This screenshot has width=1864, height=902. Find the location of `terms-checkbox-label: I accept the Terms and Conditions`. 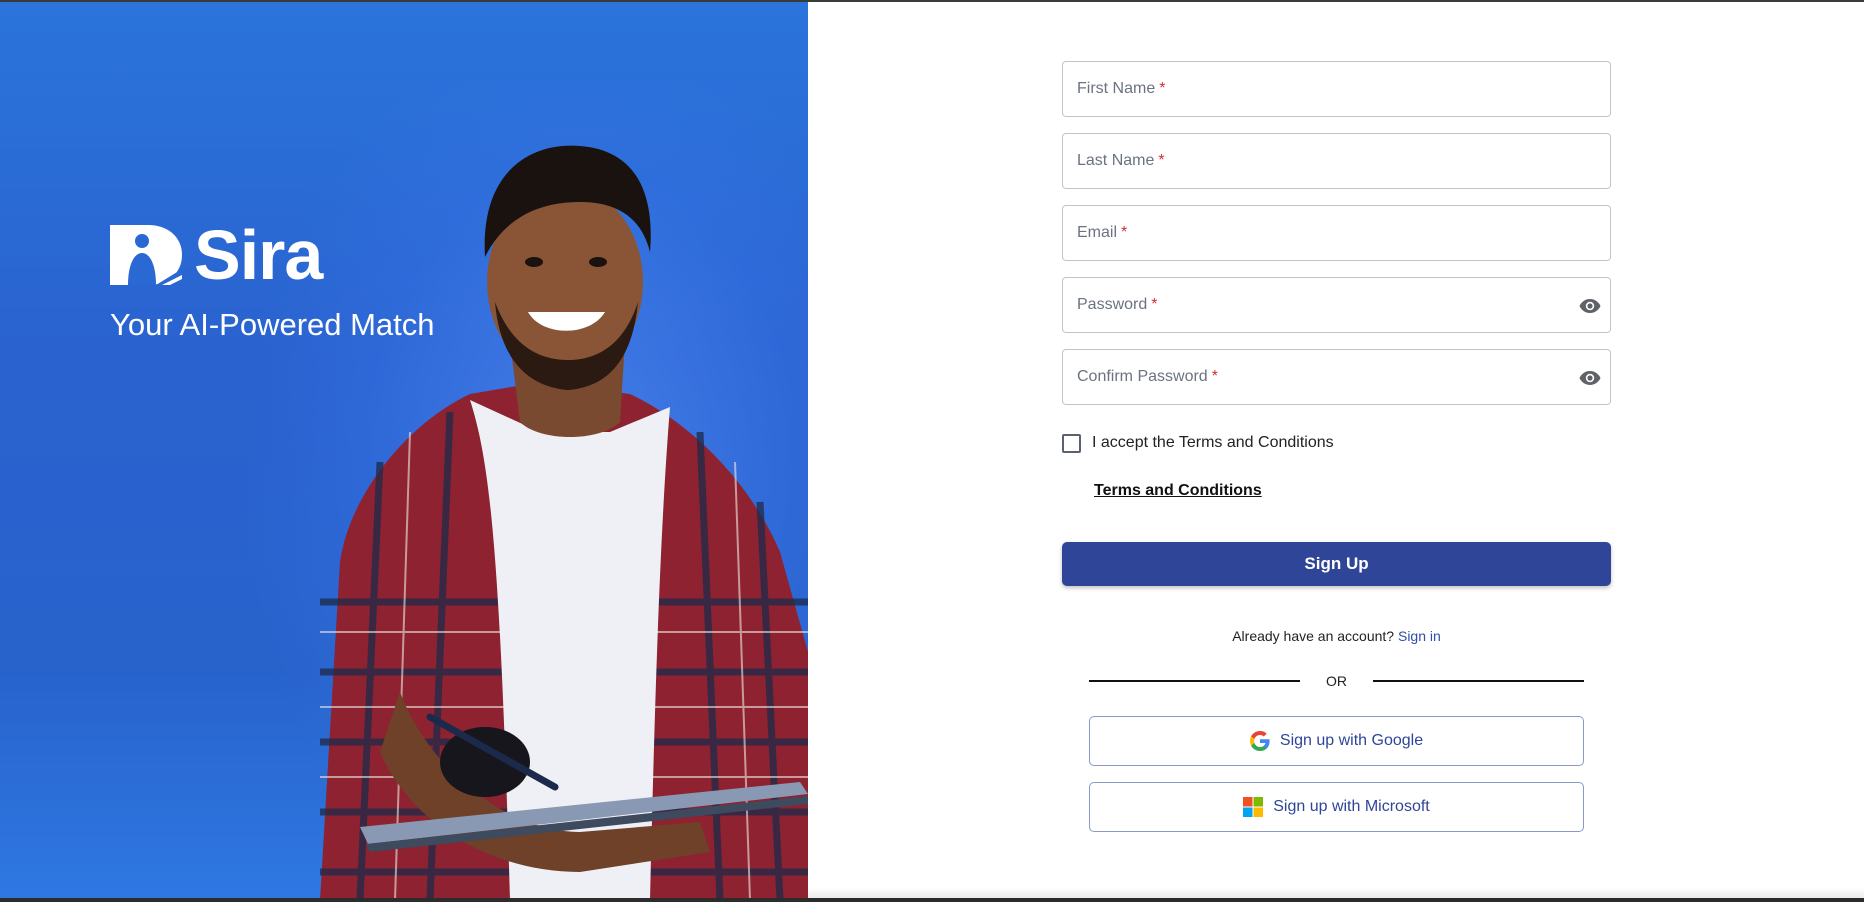

terms-checkbox-label: I accept the Terms and Conditions is located at coordinates (1213, 442).